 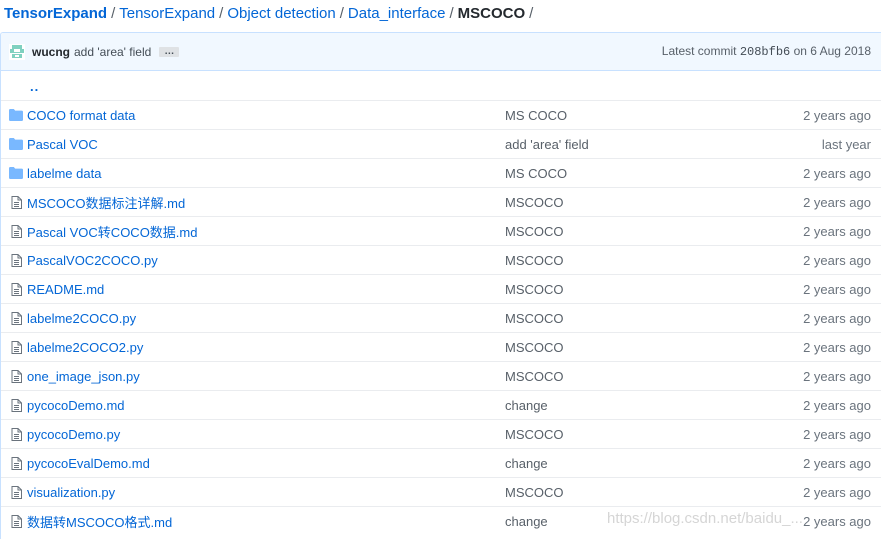 I want to click on file-name-link: COCO format data, so click(x=266, y=115).